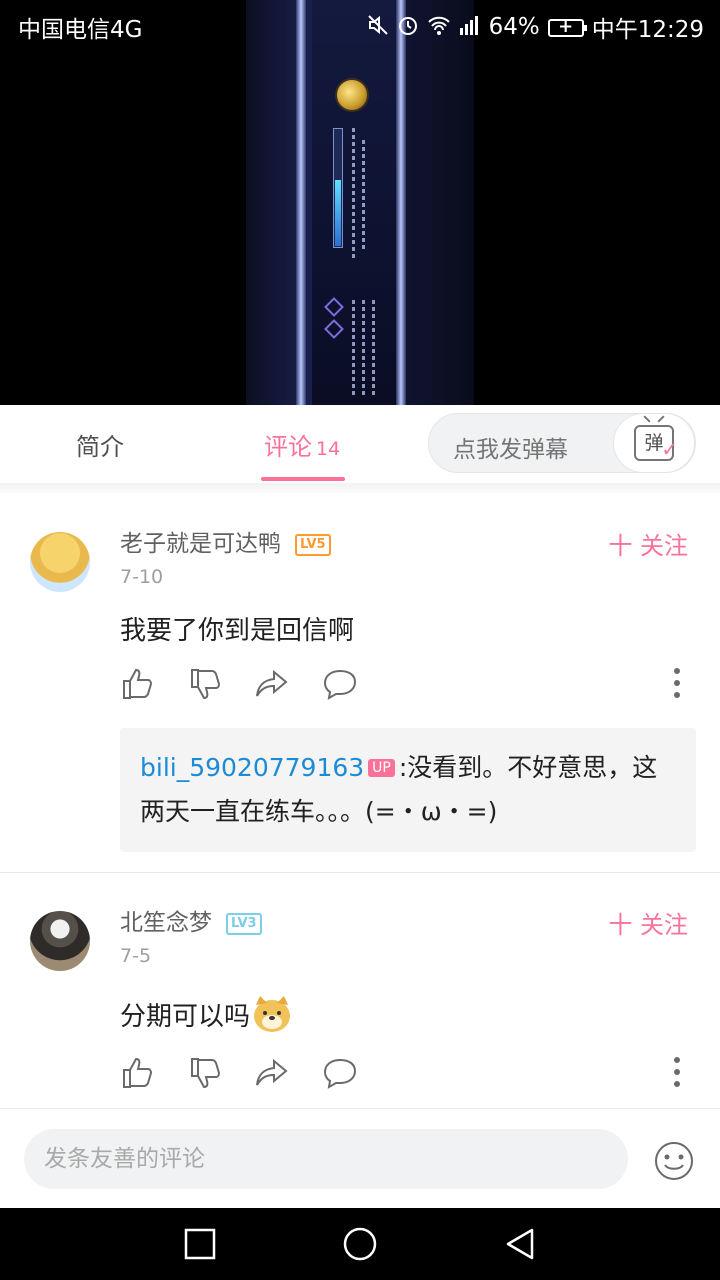  What do you see at coordinates (200, 1244) in the screenshot?
I see `recents-icon` at bounding box center [200, 1244].